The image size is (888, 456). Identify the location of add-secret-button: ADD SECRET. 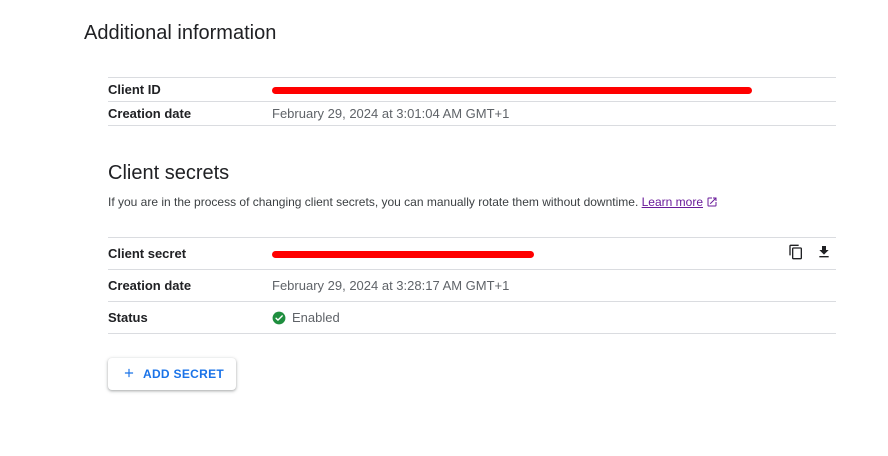
(172, 374).